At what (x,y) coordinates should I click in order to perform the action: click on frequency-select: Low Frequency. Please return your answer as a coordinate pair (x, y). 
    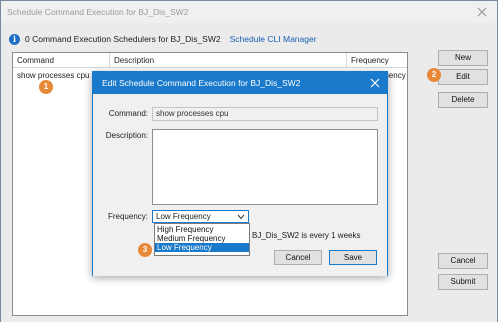
    Looking at the image, I should click on (200, 216).